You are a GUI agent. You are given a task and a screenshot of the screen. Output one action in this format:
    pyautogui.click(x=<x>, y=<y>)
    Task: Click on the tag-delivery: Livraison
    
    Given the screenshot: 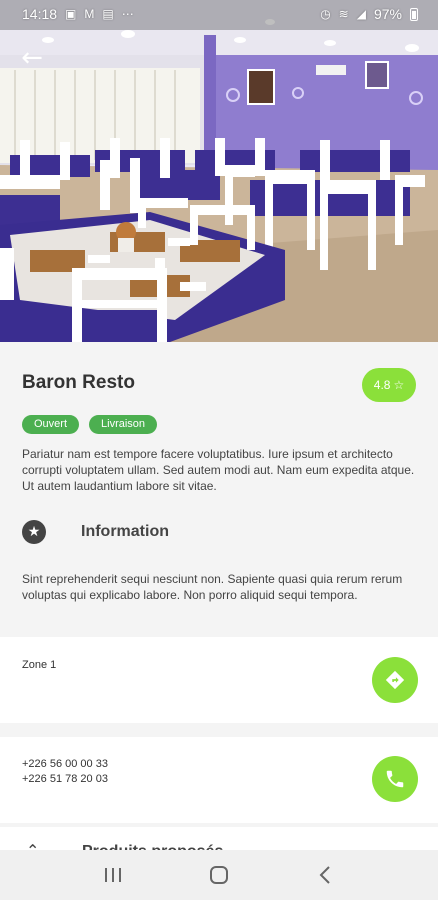 What is the action you would take?
    pyautogui.click(x=123, y=424)
    